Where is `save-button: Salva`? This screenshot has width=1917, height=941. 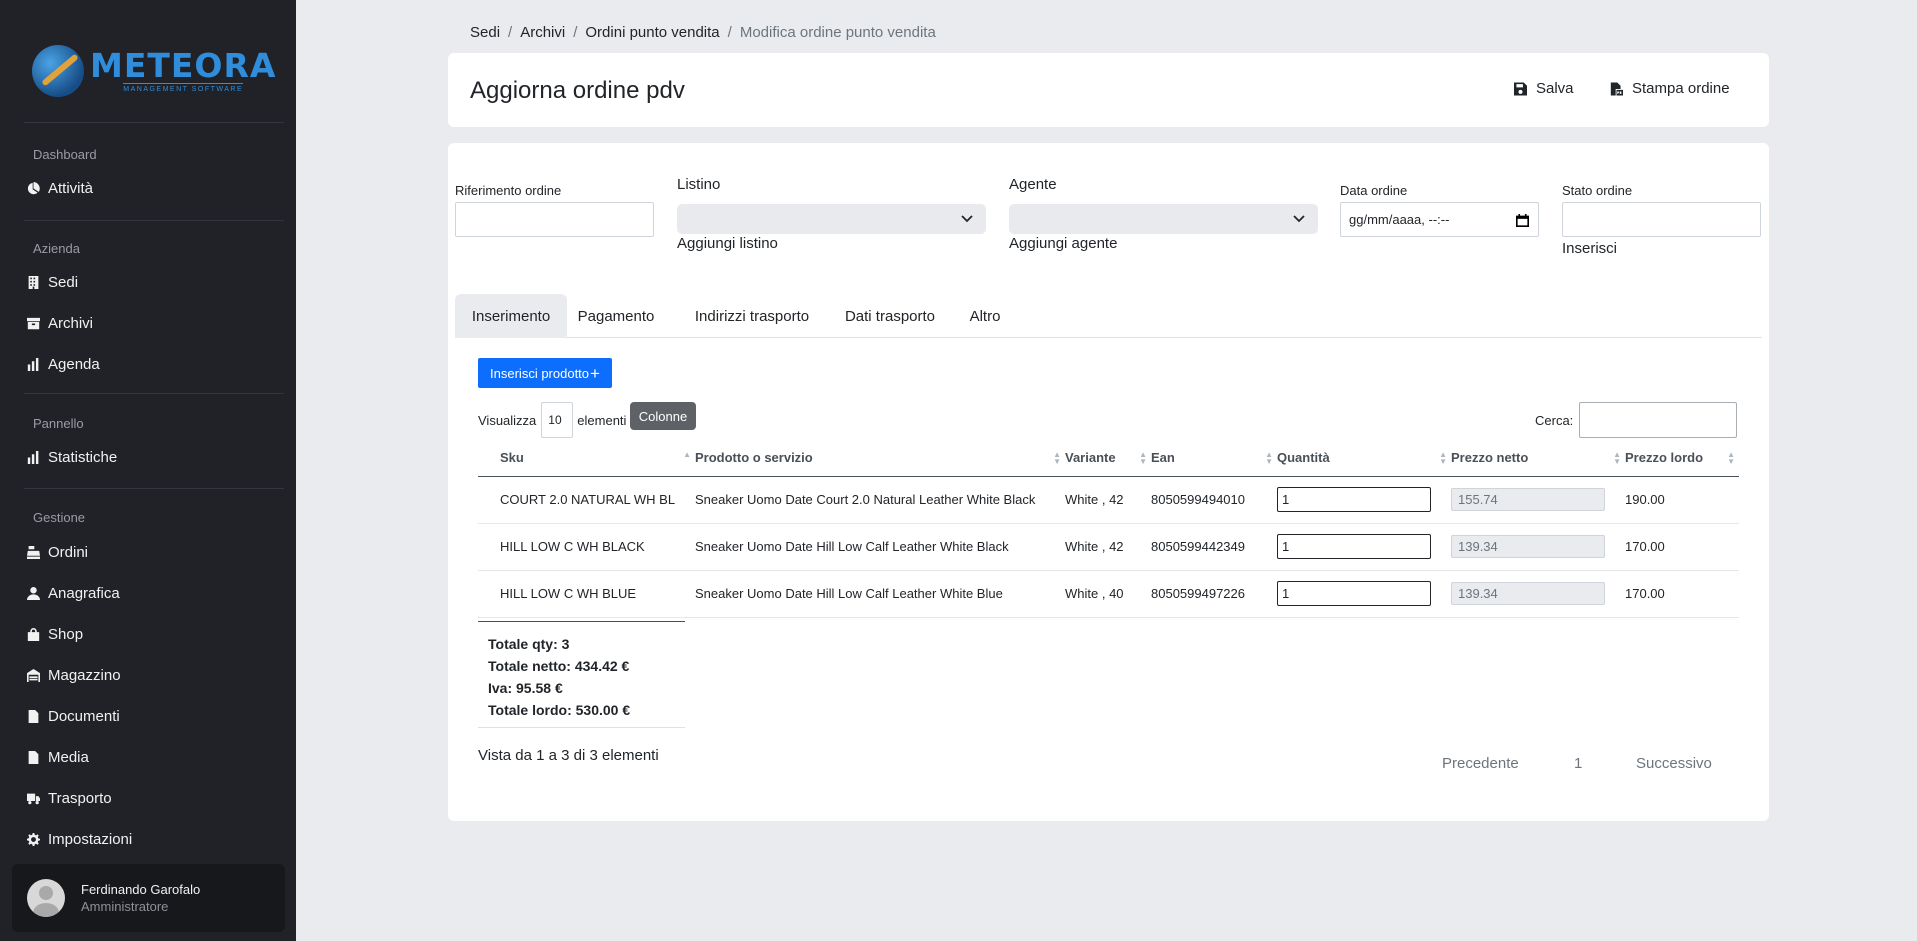 save-button: Salva is located at coordinates (1544, 88).